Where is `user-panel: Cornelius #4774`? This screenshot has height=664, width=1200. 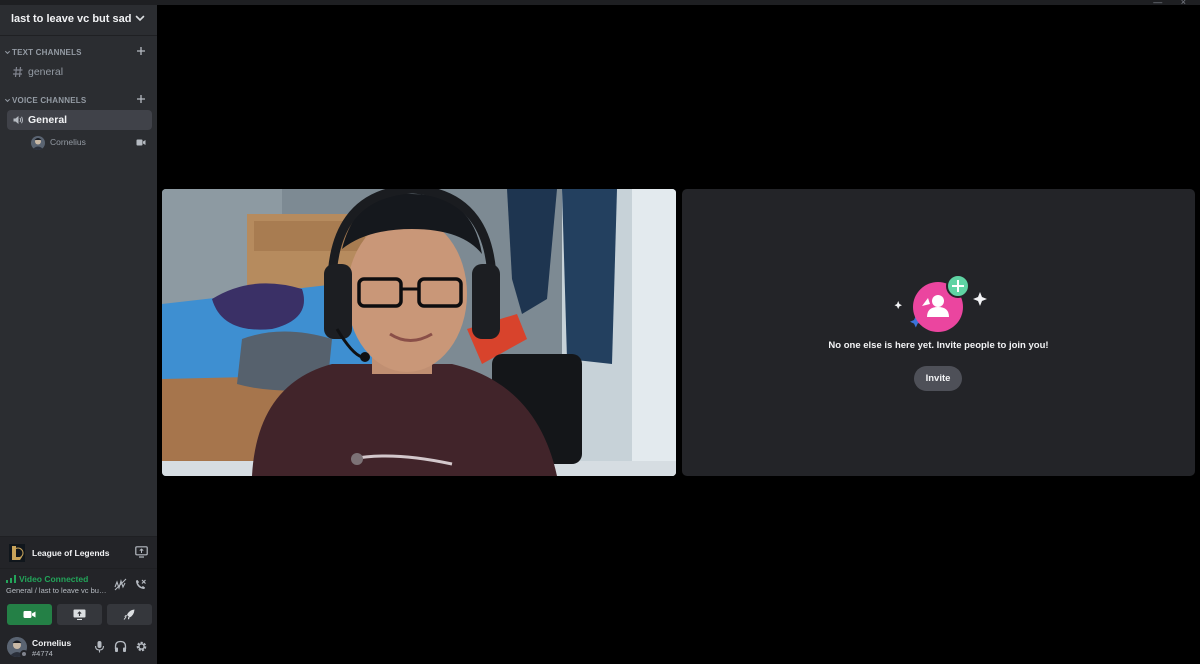
user-panel: Cornelius #4774 is located at coordinates (78, 646).